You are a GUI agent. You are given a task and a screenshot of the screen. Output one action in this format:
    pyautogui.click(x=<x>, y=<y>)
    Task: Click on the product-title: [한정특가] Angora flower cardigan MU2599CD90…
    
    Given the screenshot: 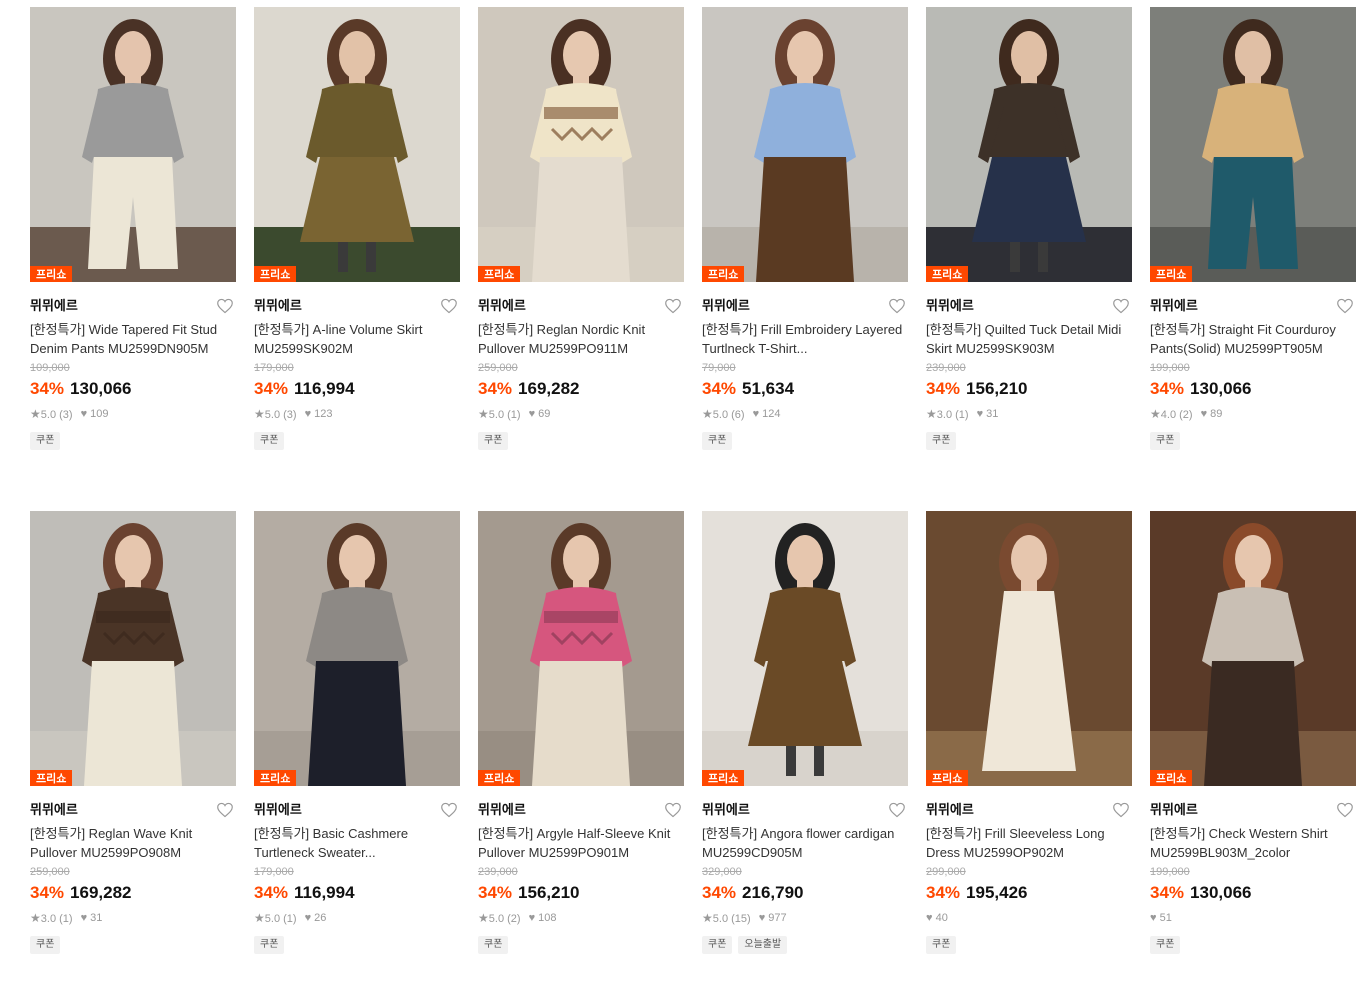 What is the action you would take?
    pyautogui.click(x=805, y=843)
    